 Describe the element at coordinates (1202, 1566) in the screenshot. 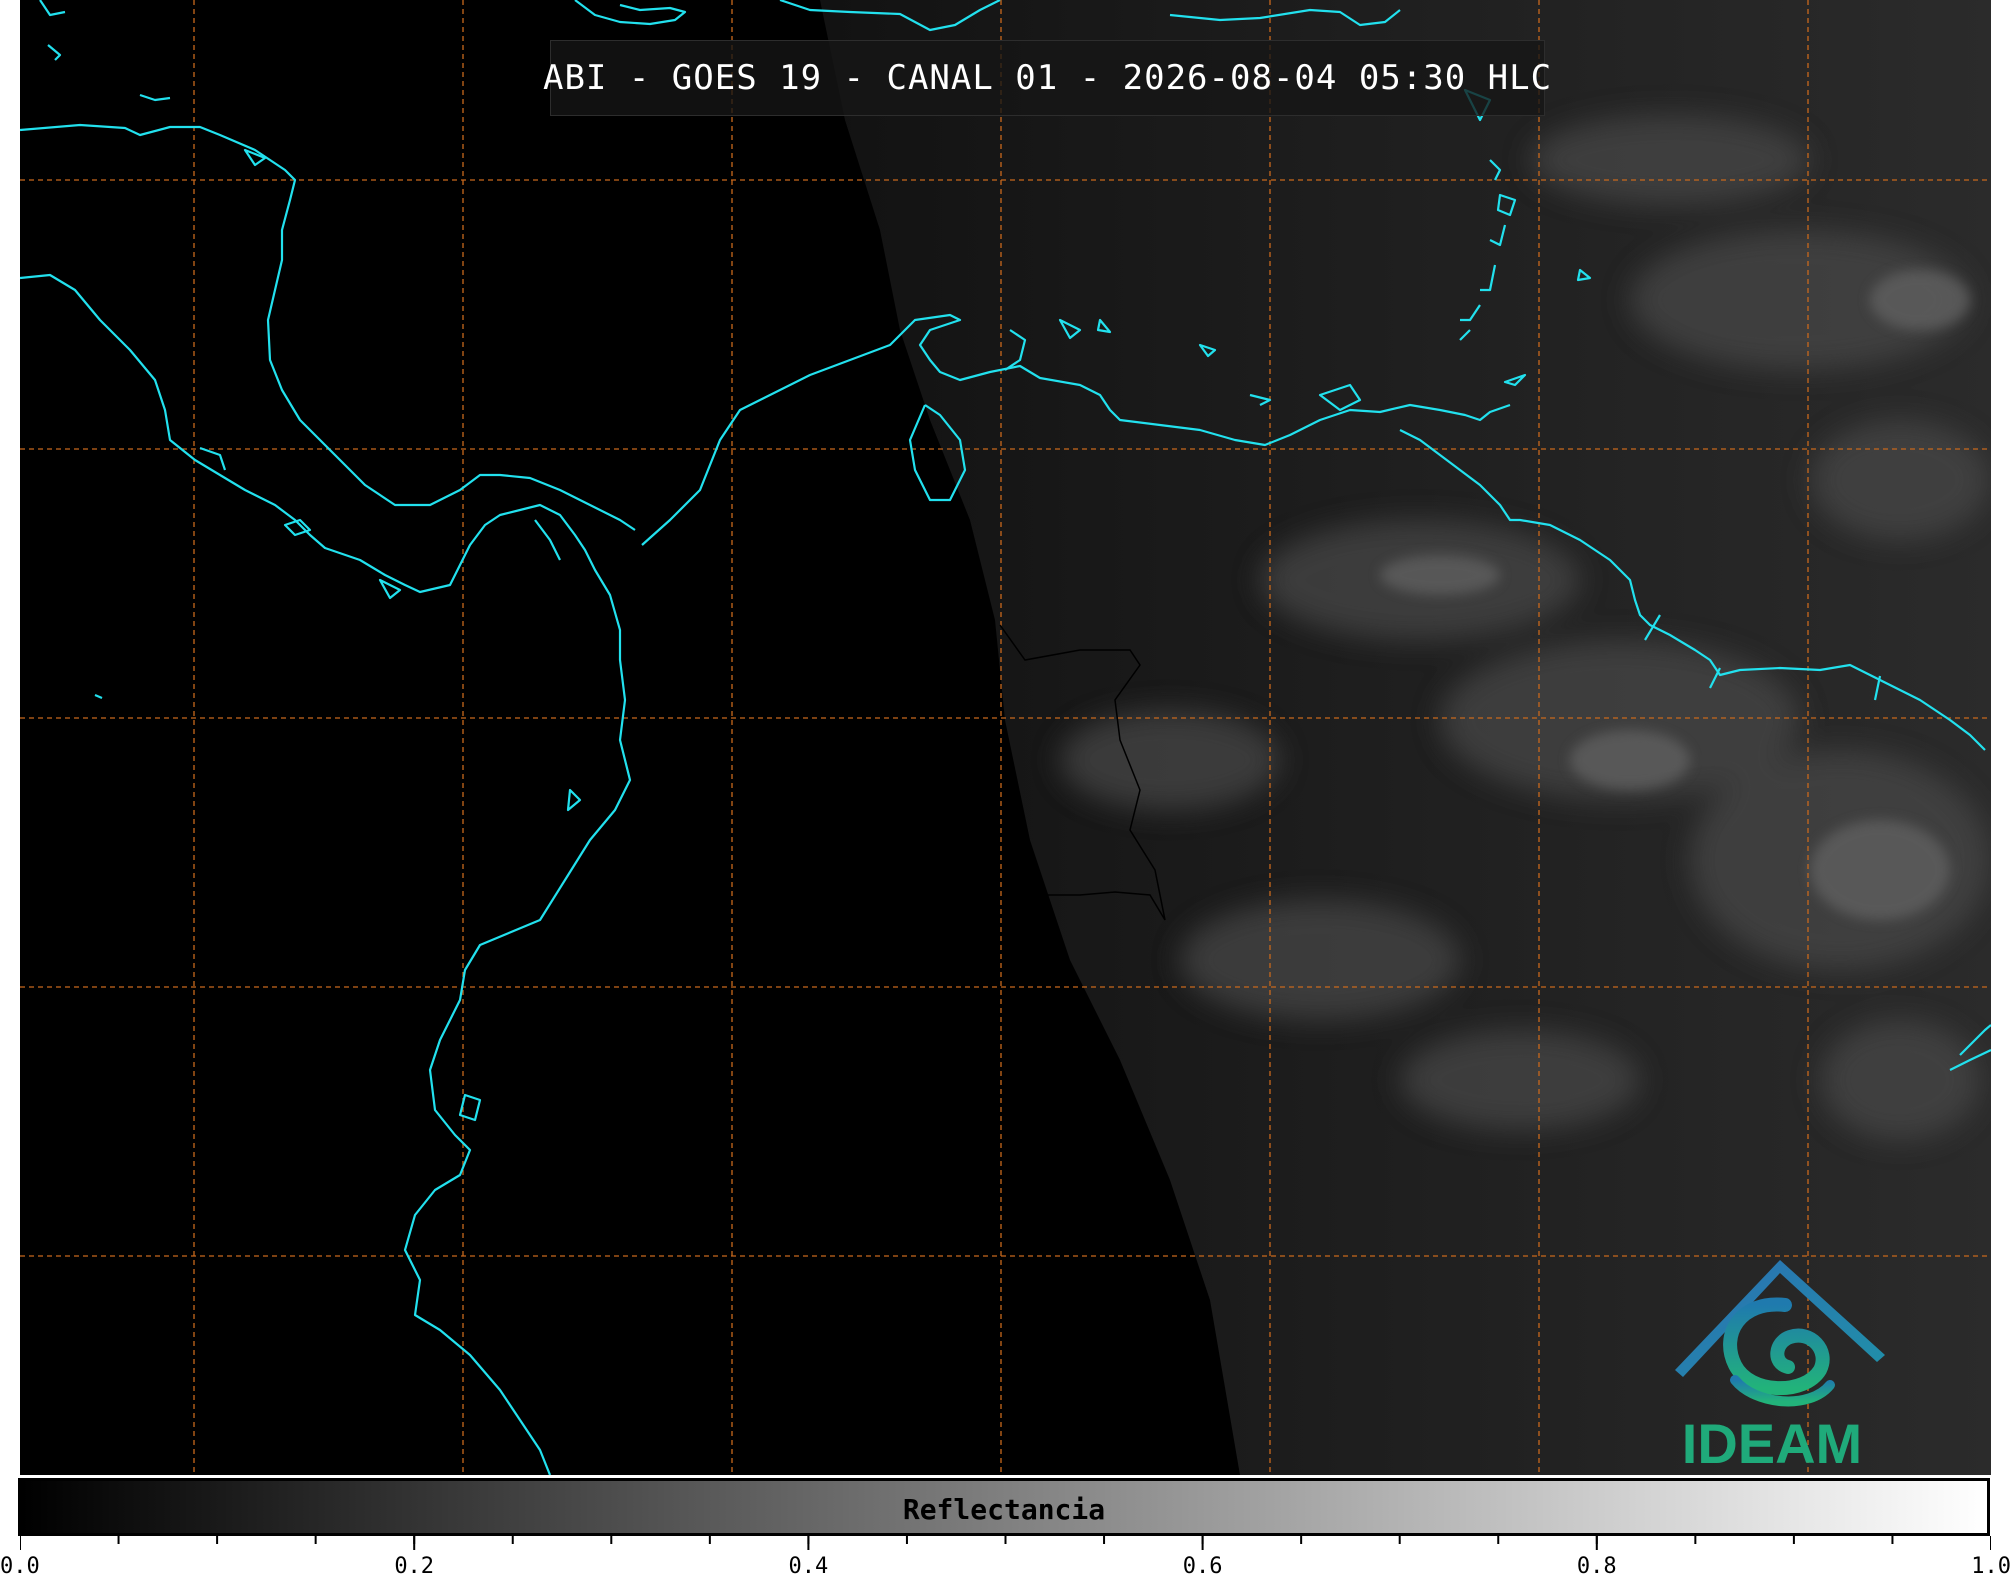

I see `colorbar-tick-label: 0.6` at that location.